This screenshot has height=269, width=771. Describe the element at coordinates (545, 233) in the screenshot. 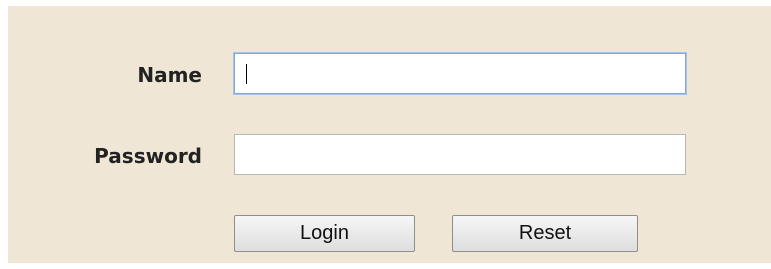

I see `reset-button: Reset` at that location.